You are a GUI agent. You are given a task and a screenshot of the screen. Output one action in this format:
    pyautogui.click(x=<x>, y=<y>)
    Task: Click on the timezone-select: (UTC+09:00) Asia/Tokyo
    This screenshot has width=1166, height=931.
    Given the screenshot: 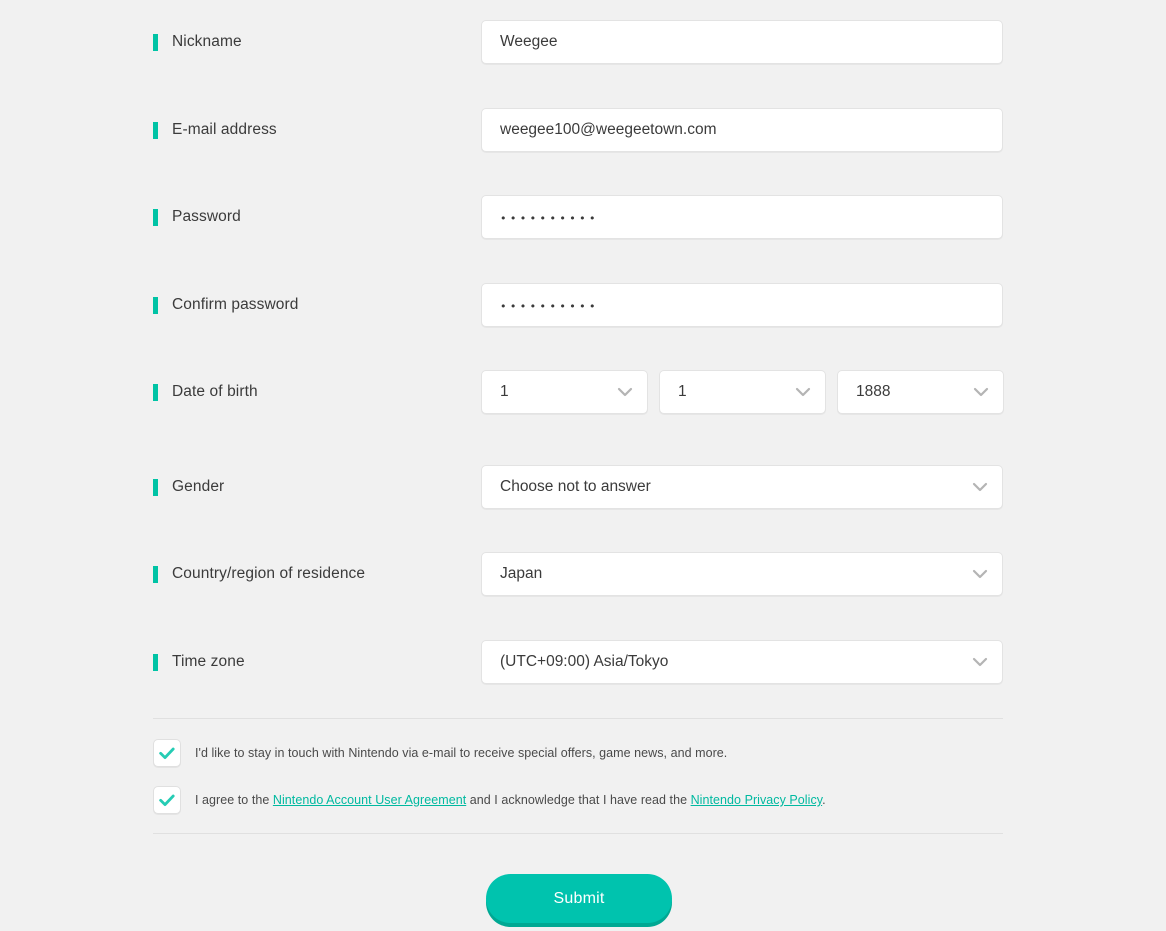 What is the action you would take?
    pyautogui.click(x=742, y=662)
    